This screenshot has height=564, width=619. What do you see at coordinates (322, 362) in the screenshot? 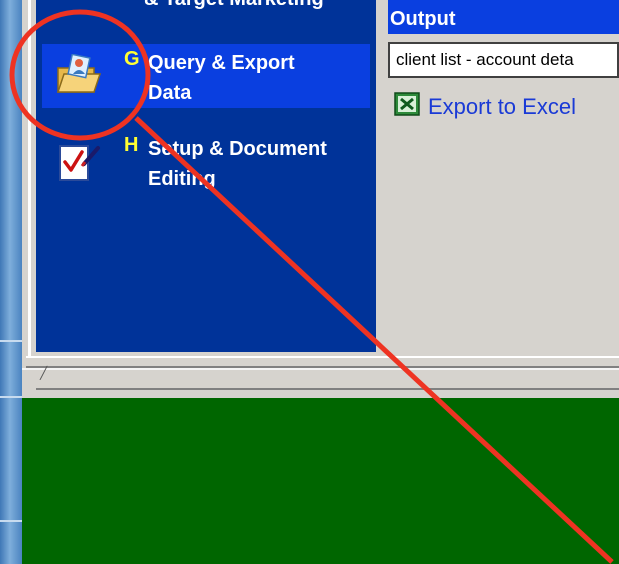
I see `splitter-bar` at bounding box center [322, 362].